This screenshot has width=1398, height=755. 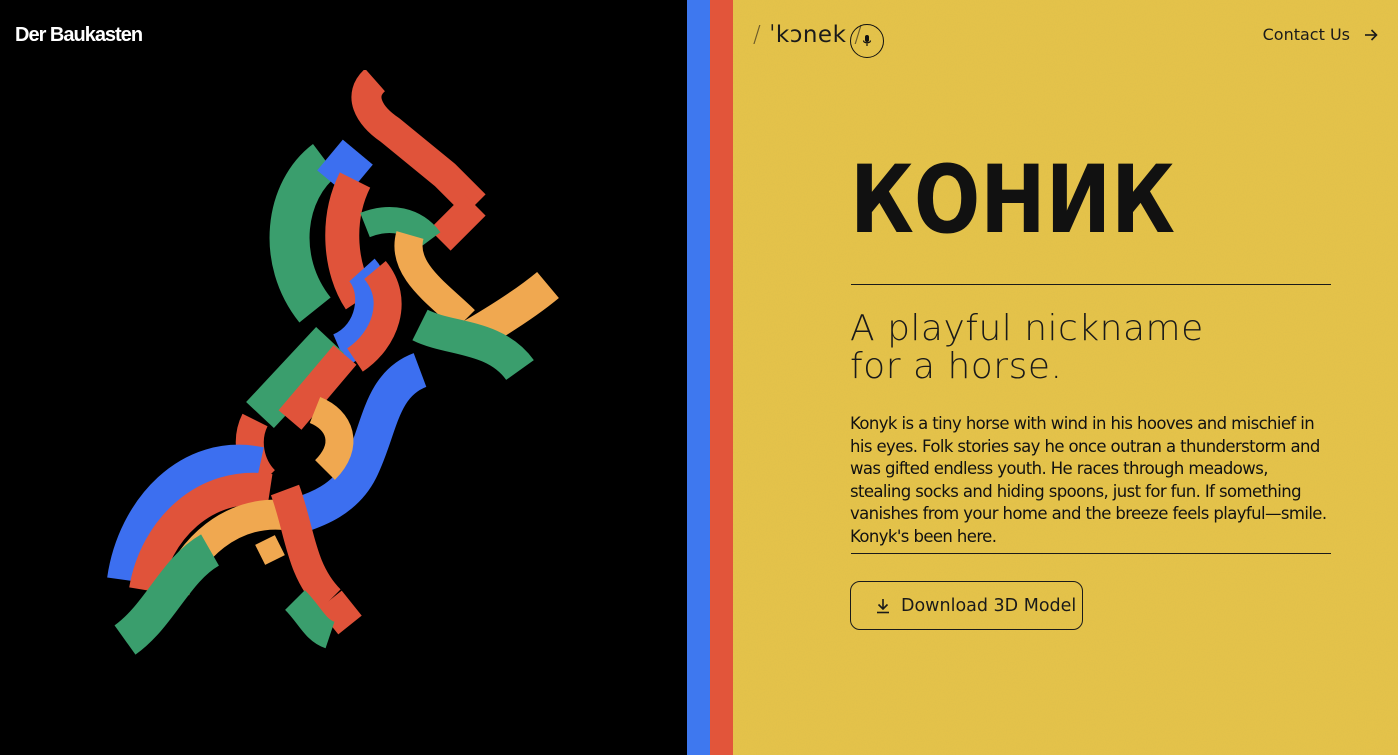 I want to click on red-stripe, so click(x=721, y=377).